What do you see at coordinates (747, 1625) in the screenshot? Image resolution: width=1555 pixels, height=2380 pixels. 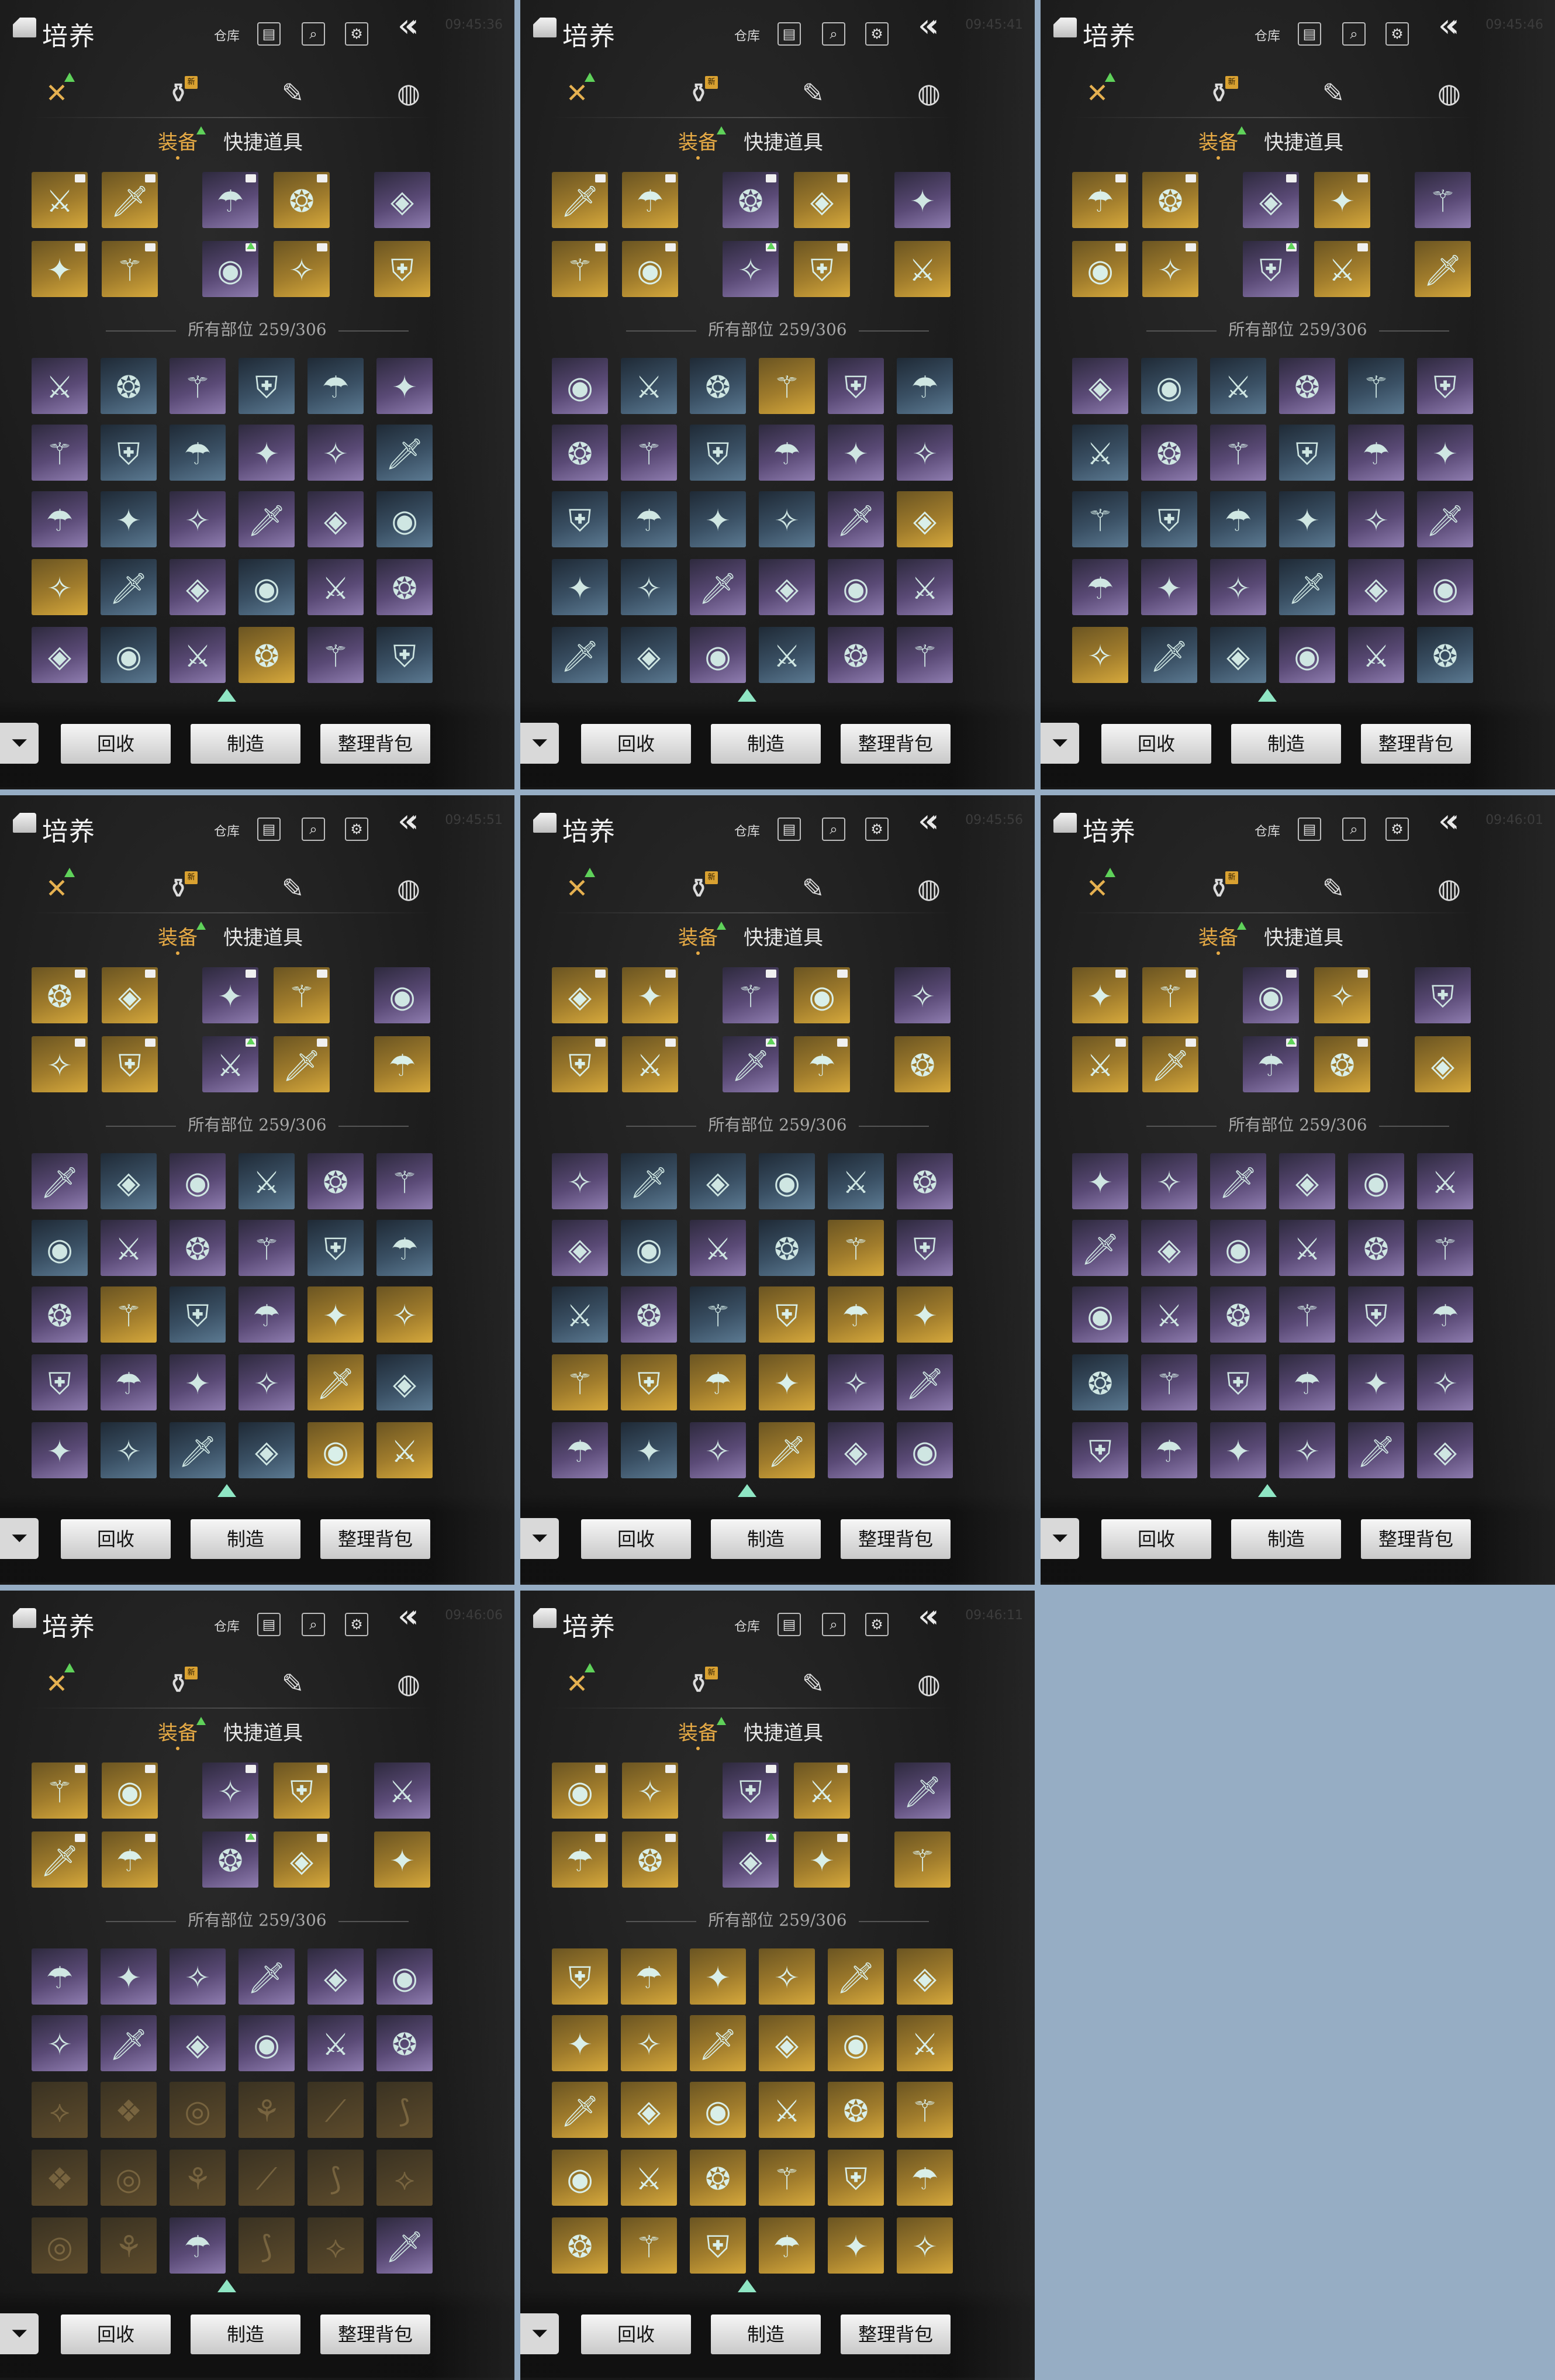 I see `warehouse-label: 仓库` at bounding box center [747, 1625].